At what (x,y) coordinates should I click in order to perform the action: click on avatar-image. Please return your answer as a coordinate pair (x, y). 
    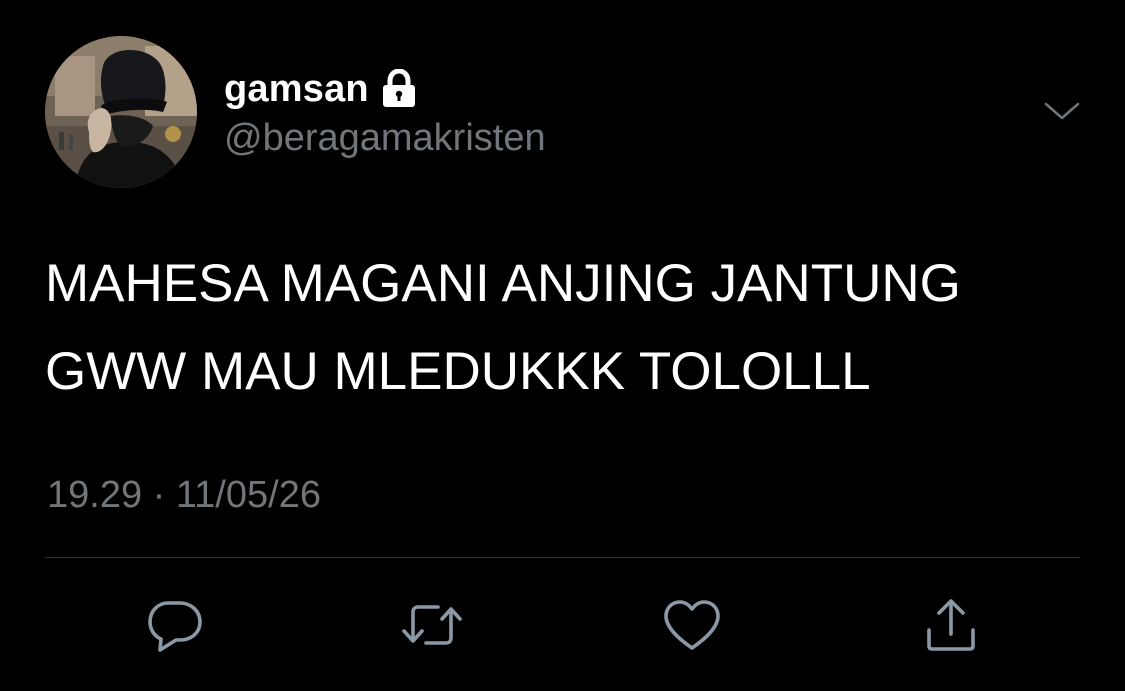
    Looking at the image, I should click on (121, 112).